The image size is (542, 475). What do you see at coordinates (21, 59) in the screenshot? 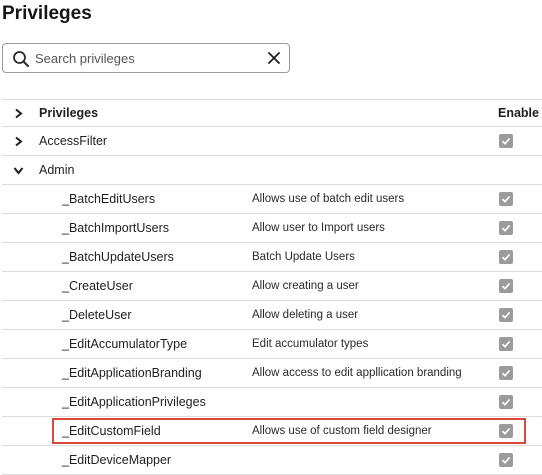
I see `search-icon` at bounding box center [21, 59].